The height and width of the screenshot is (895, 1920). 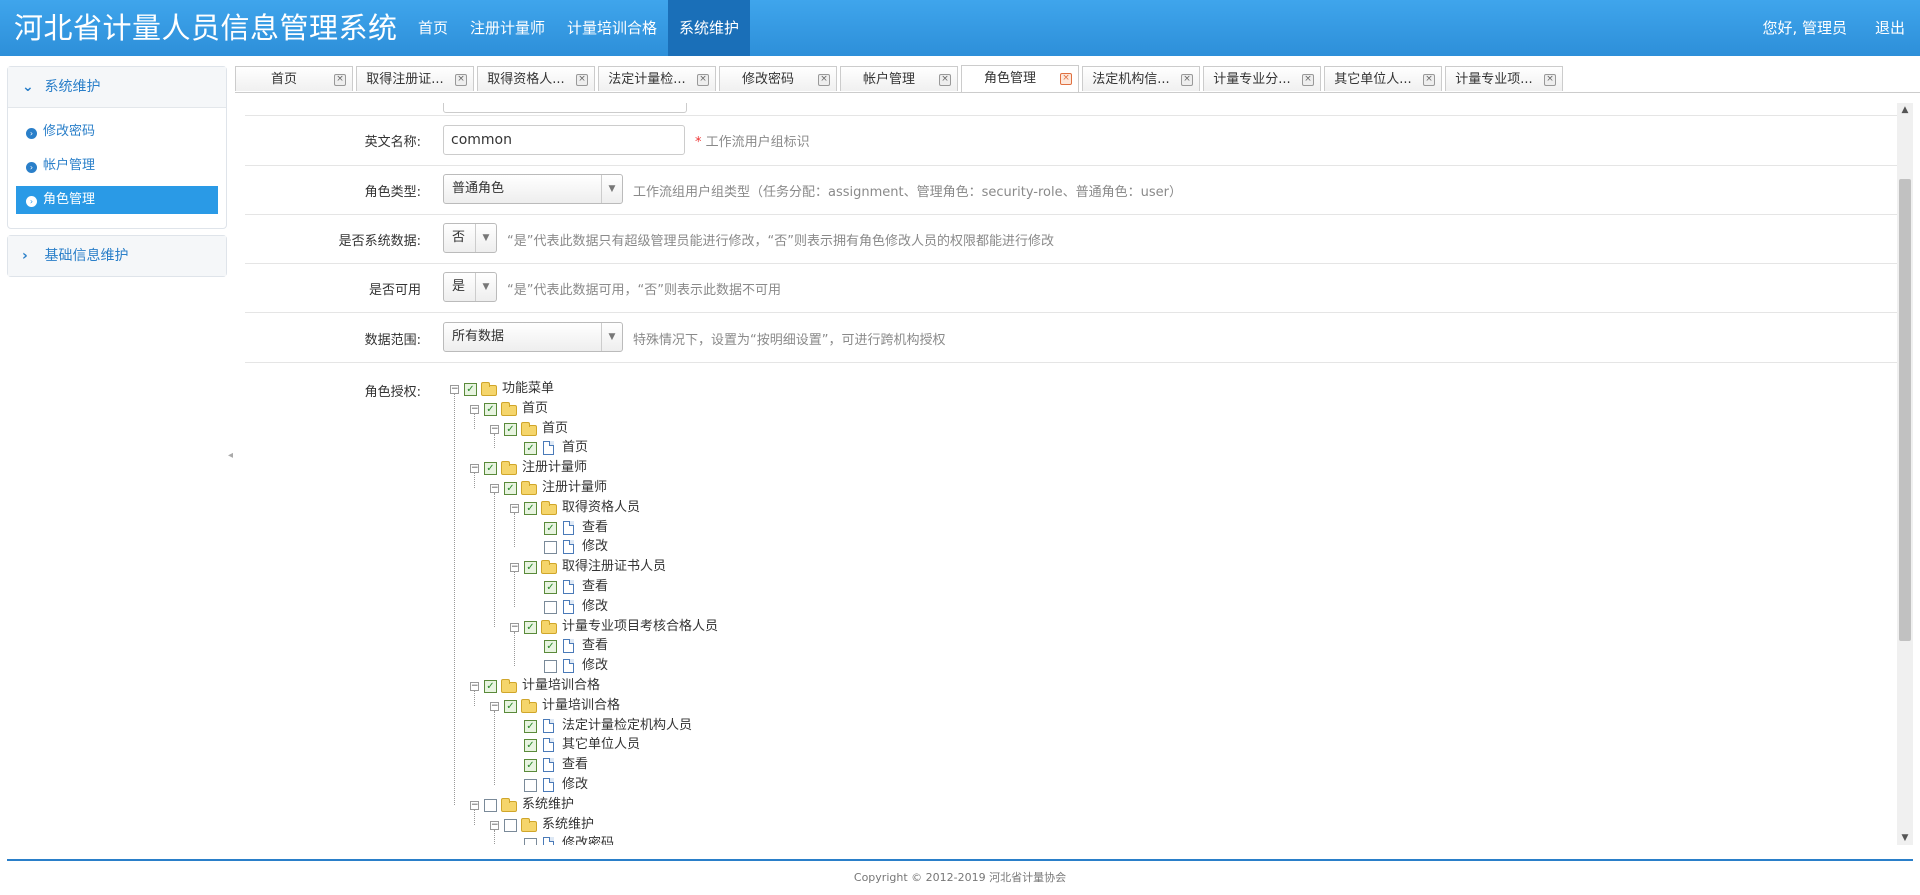 I want to click on data-scope-select: 所有数据 ▼, so click(x=533, y=337).